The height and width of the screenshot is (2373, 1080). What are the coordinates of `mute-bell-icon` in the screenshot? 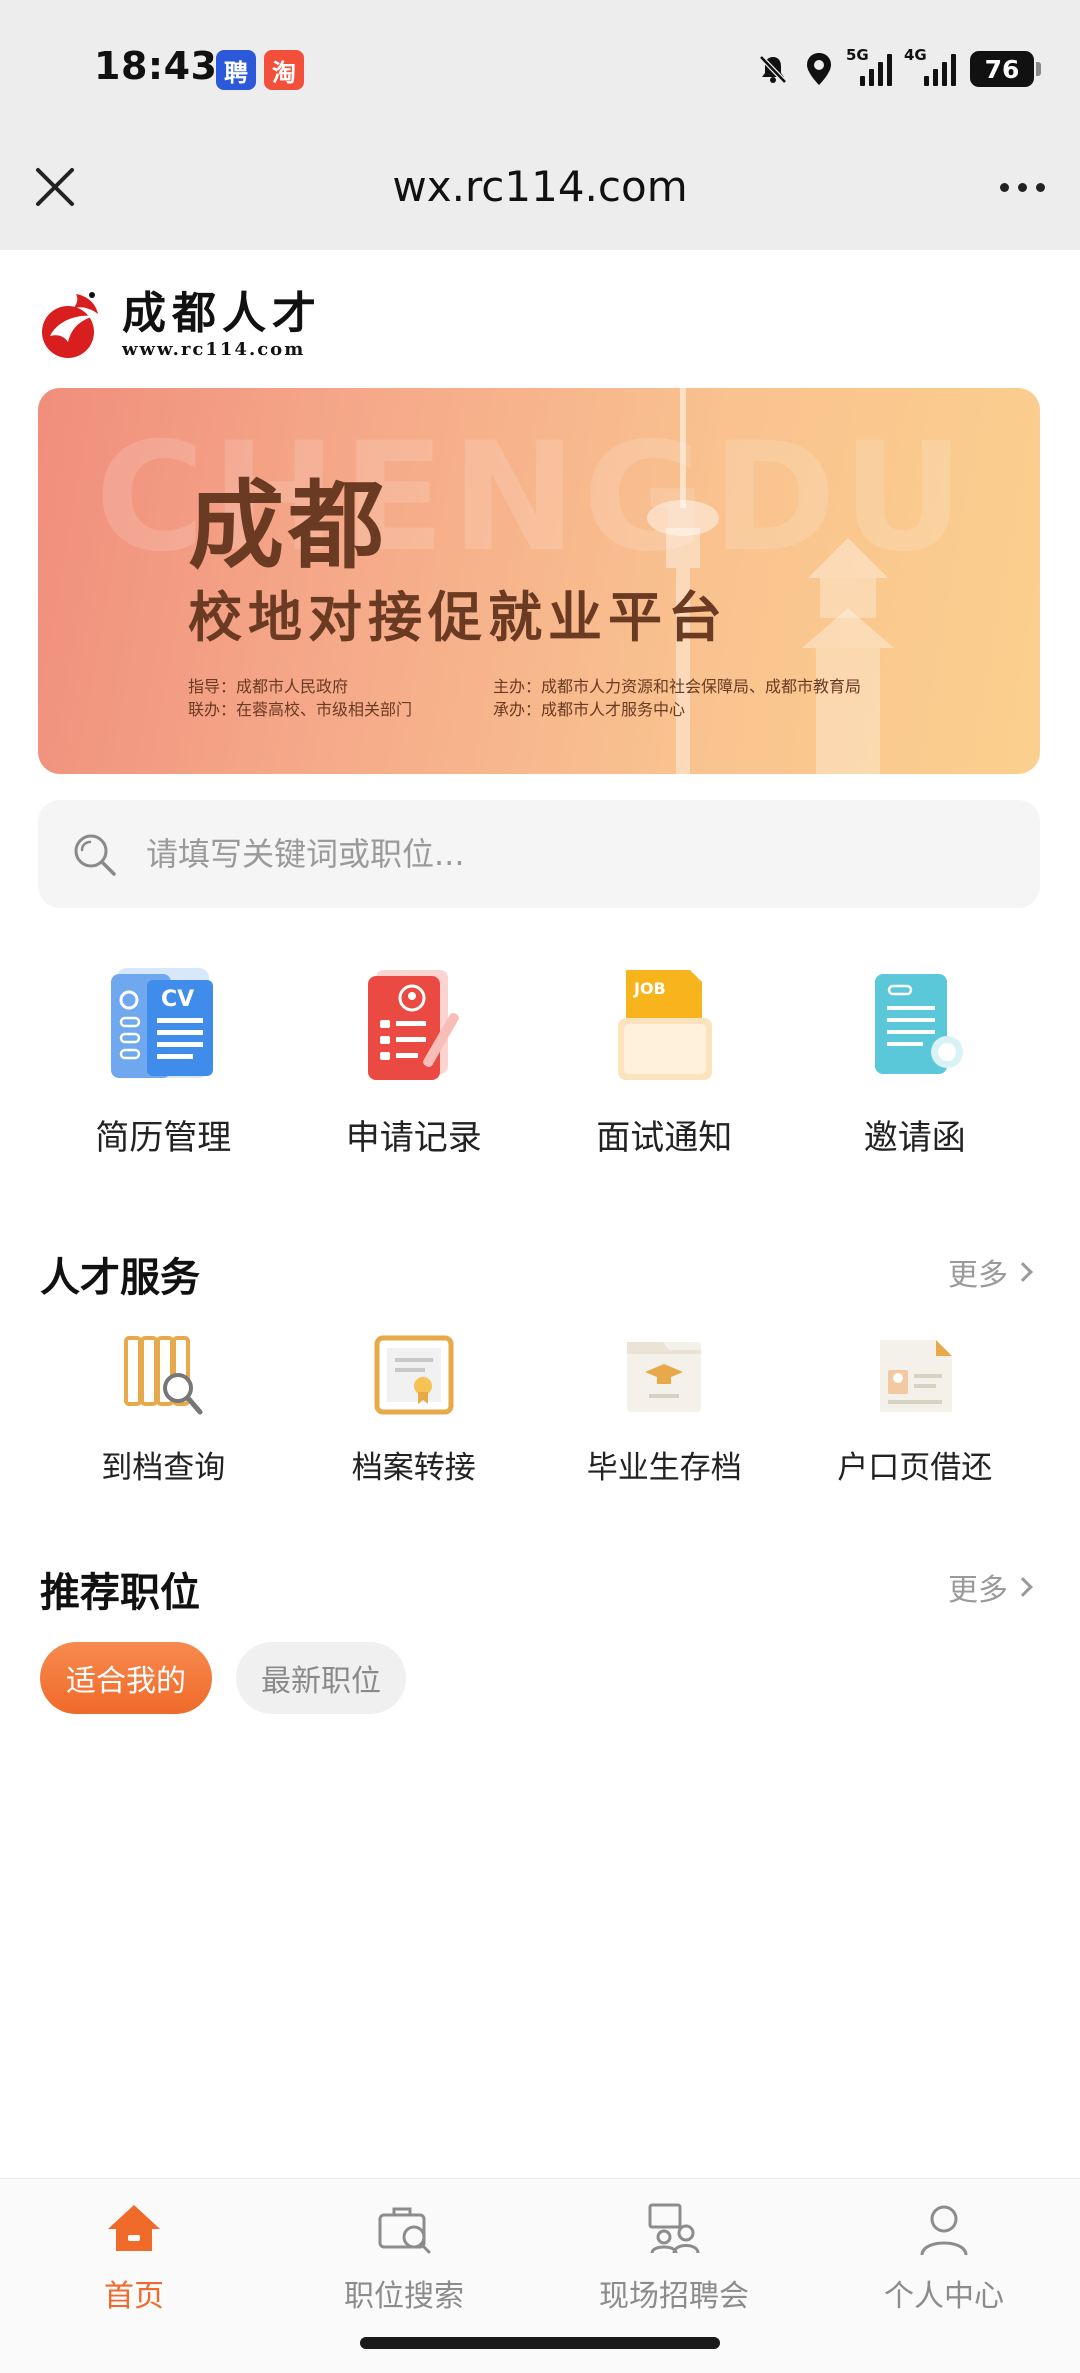 It's located at (773, 69).